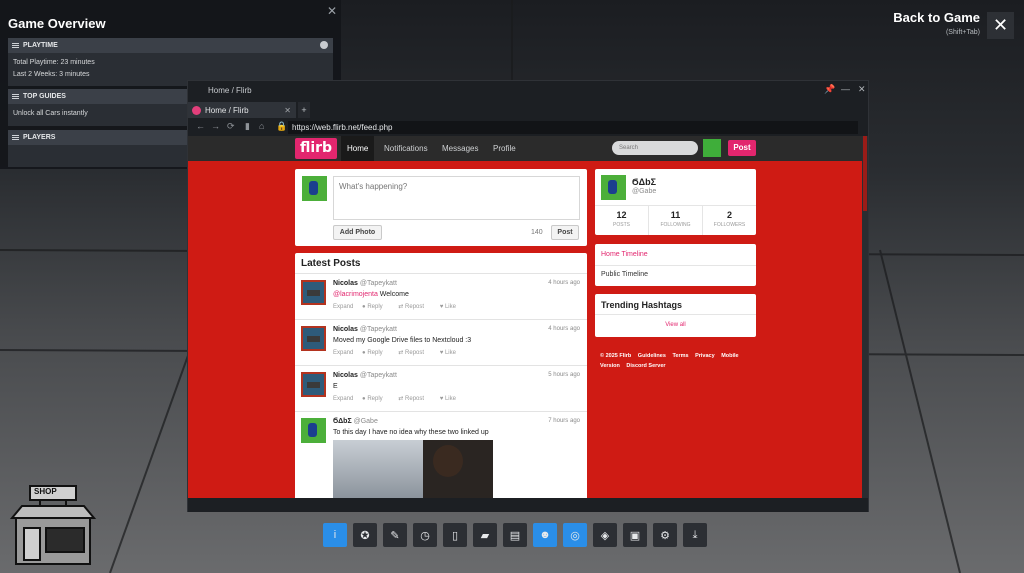 The image size is (1024, 573). Describe the element at coordinates (365, 535) in the screenshot. I see `achievements-icon: ✪` at that location.